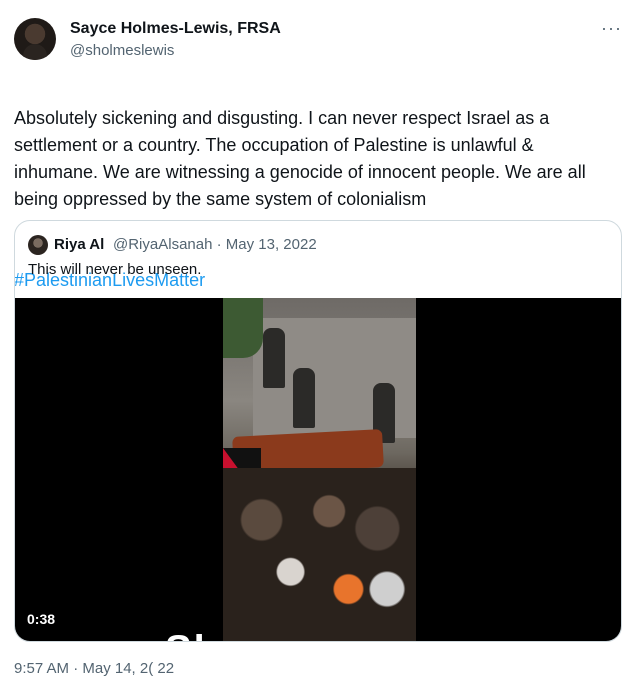  What do you see at coordinates (243, 328) in the screenshot?
I see `video-scene-trees` at bounding box center [243, 328].